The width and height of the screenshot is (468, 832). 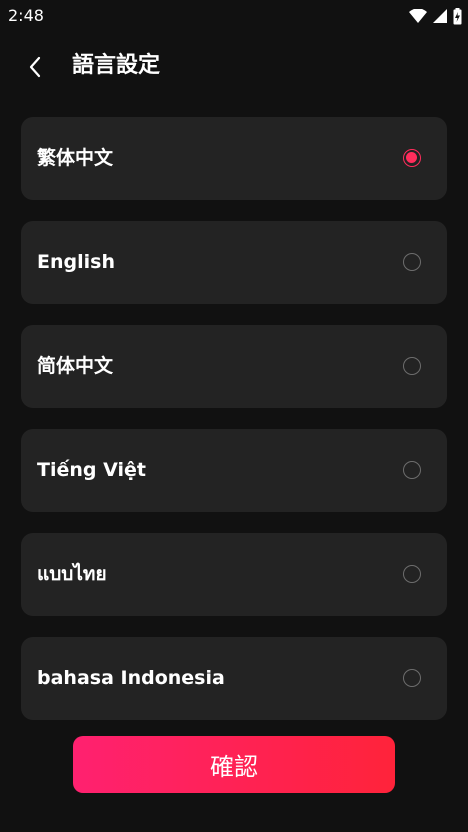 What do you see at coordinates (412, 158) in the screenshot?
I see `radio-selected` at bounding box center [412, 158].